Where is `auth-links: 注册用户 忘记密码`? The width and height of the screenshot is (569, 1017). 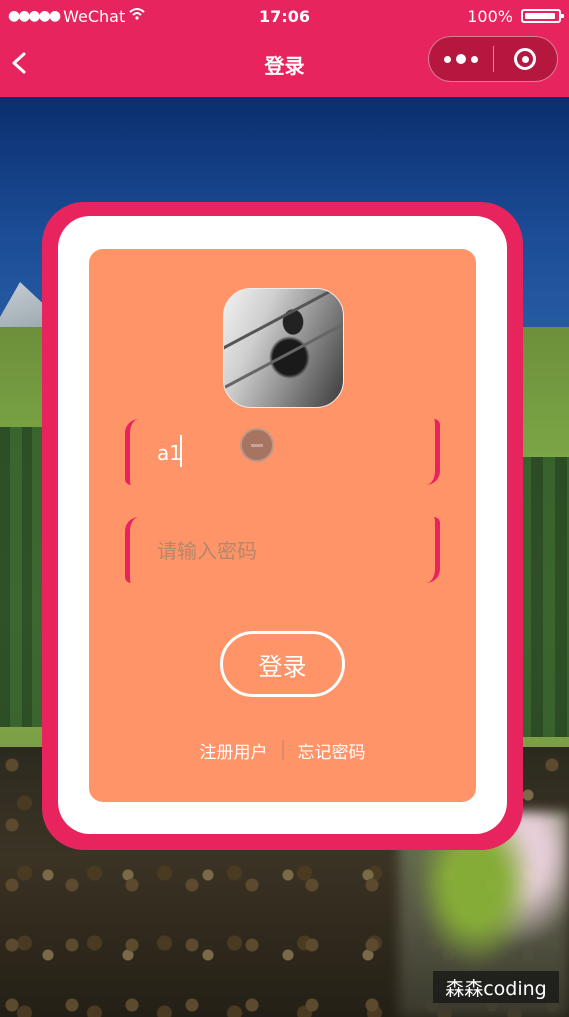 auth-links: 注册用户 忘记密码 is located at coordinates (282, 750).